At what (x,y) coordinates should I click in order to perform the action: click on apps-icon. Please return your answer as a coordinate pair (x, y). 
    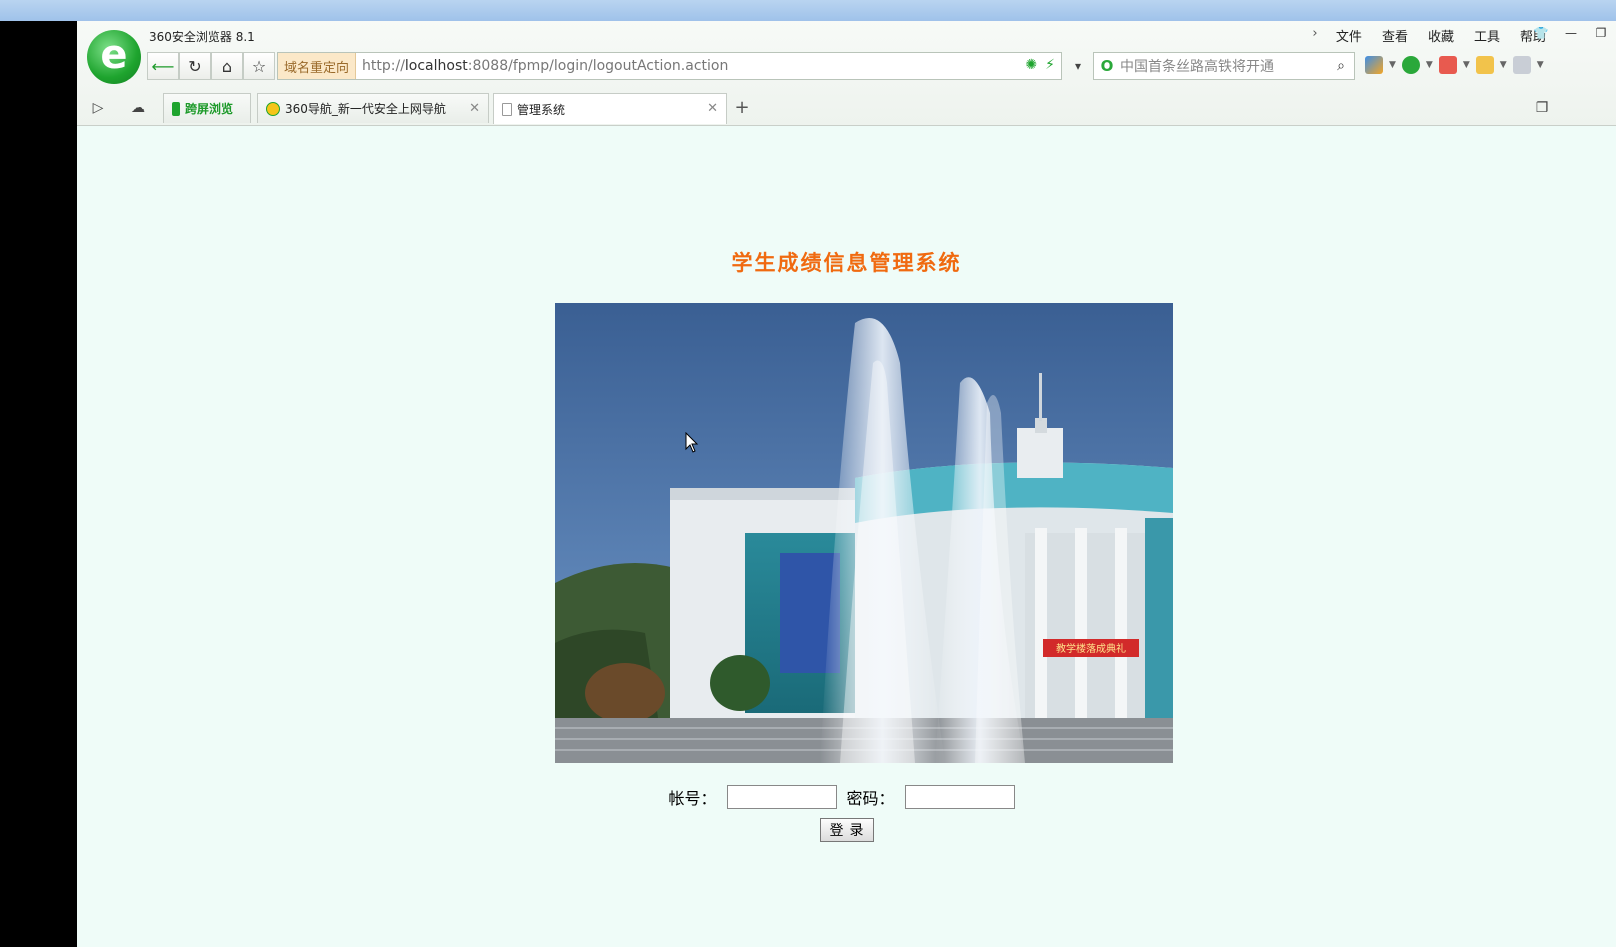
    Looking at the image, I should click on (1374, 65).